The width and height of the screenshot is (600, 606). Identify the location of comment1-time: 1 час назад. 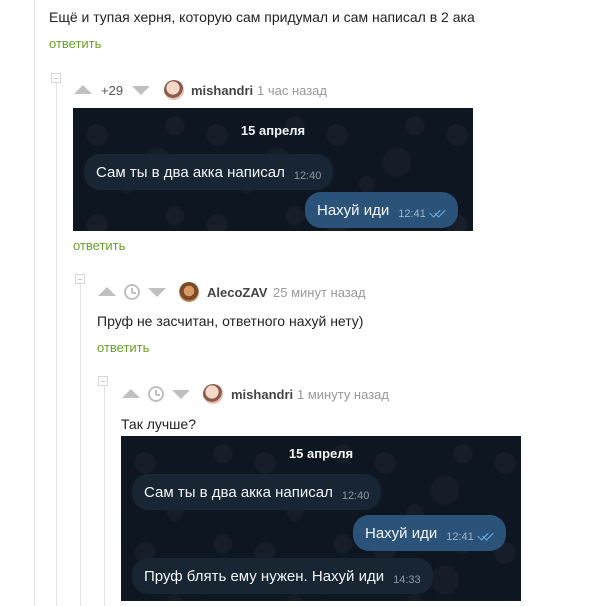
(292, 90).